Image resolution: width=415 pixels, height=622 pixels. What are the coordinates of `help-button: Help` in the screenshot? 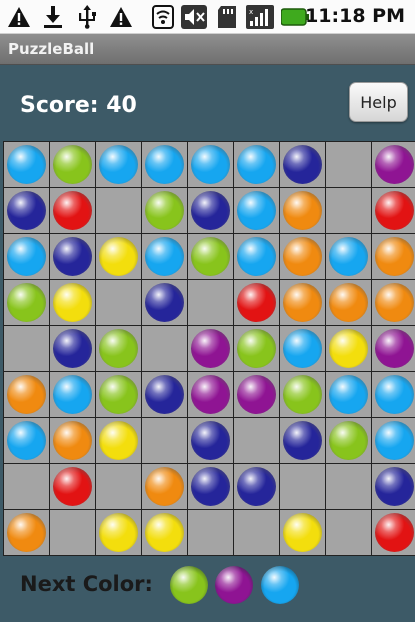 It's located at (378, 102).